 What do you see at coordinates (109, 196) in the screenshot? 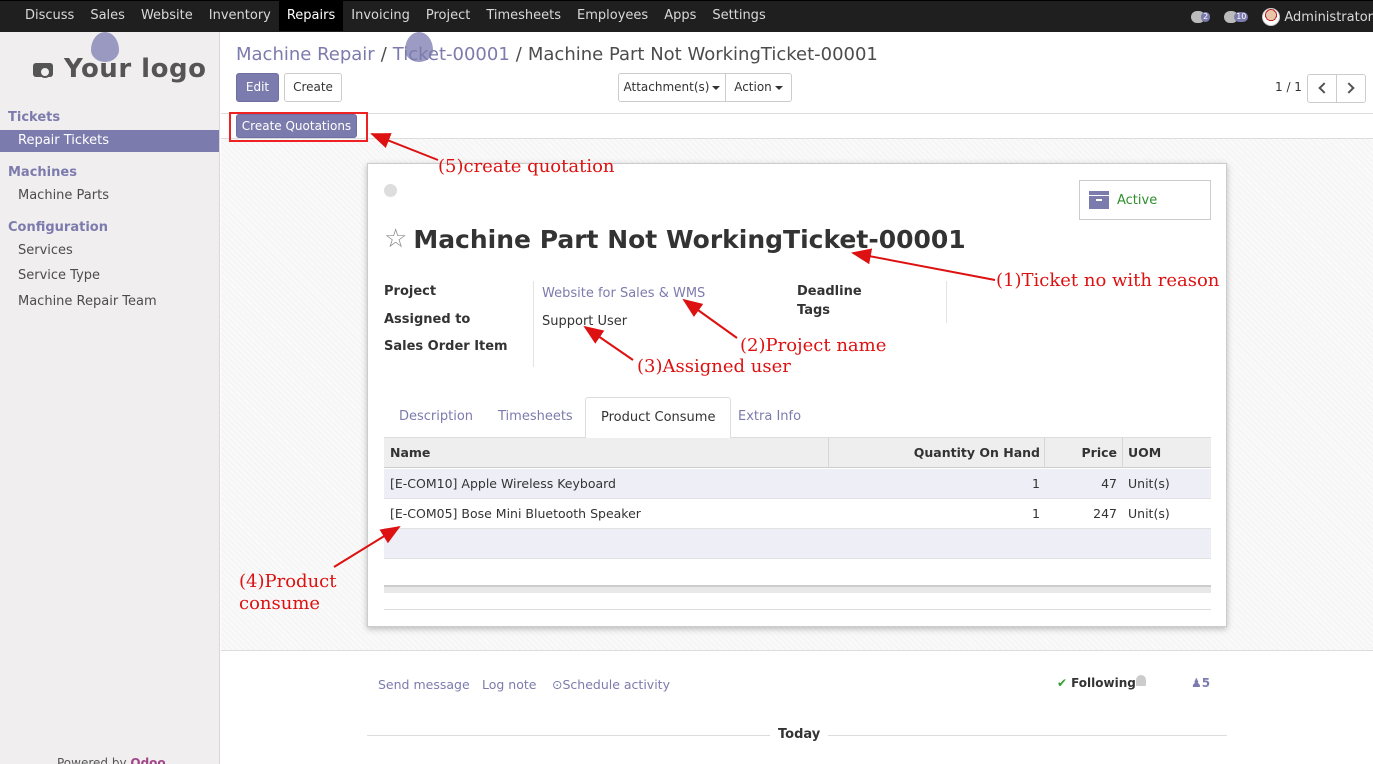
I see `sidebar-item-machine-parts: Machine Parts` at bounding box center [109, 196].